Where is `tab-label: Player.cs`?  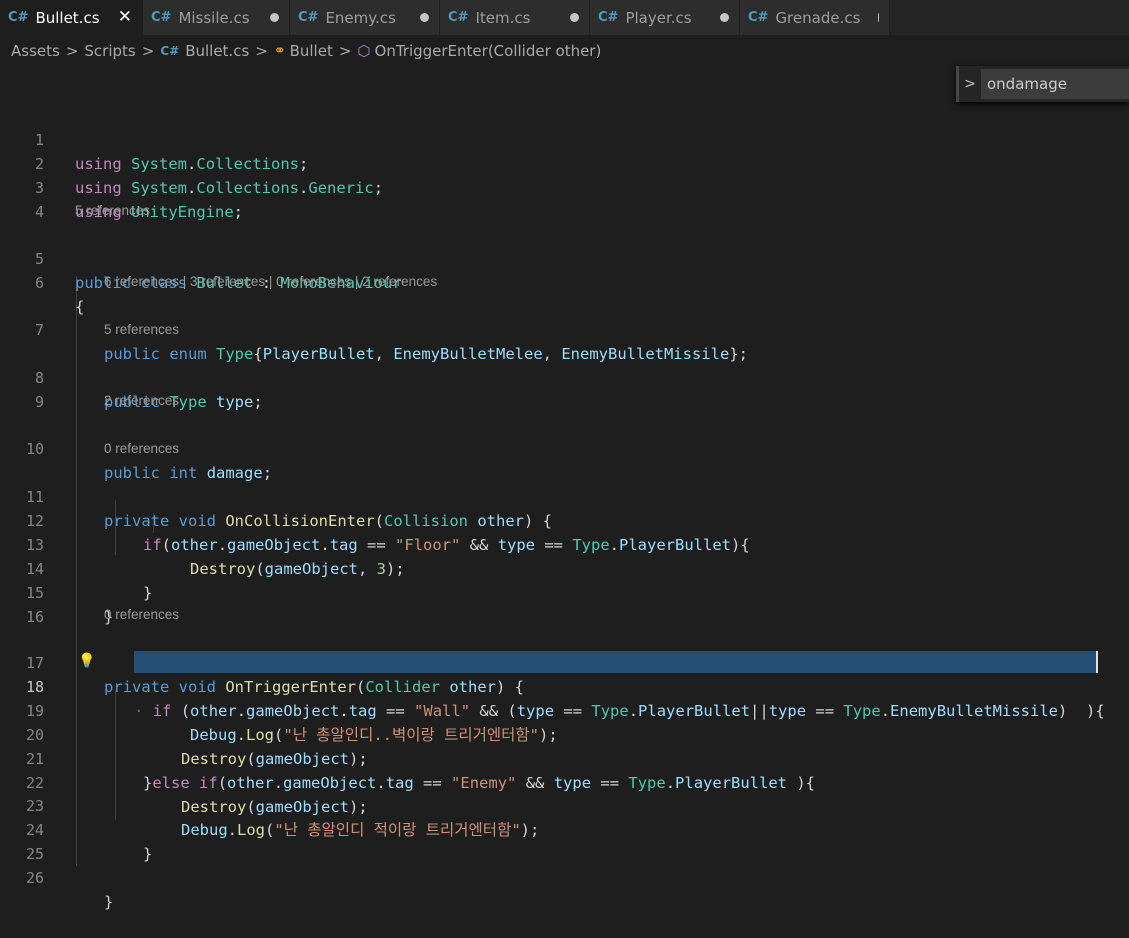
tab-label: Player.cs is located at coordinates (658, 17).